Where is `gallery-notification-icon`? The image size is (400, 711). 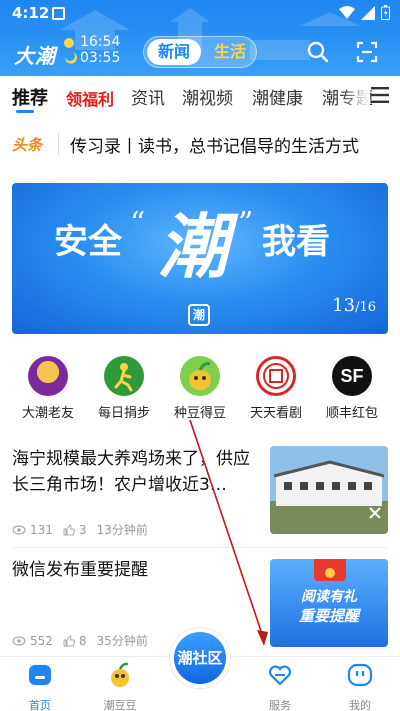
gallery-notification-icon is located at coordinates (58, 13).